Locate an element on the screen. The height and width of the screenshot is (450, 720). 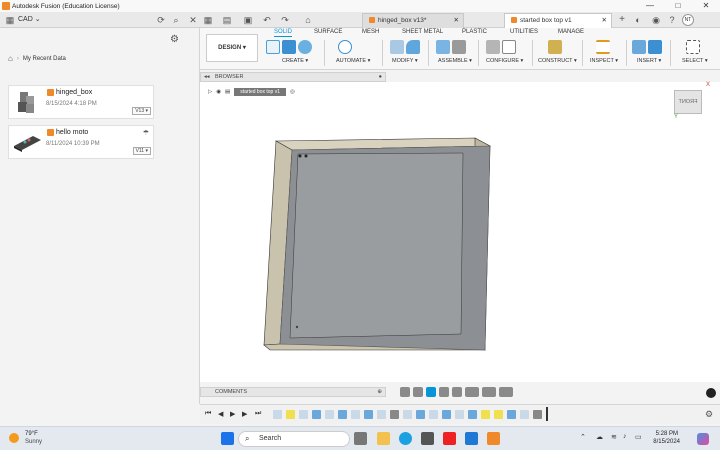
display-settings-icon is located at coordinates (472, 392).